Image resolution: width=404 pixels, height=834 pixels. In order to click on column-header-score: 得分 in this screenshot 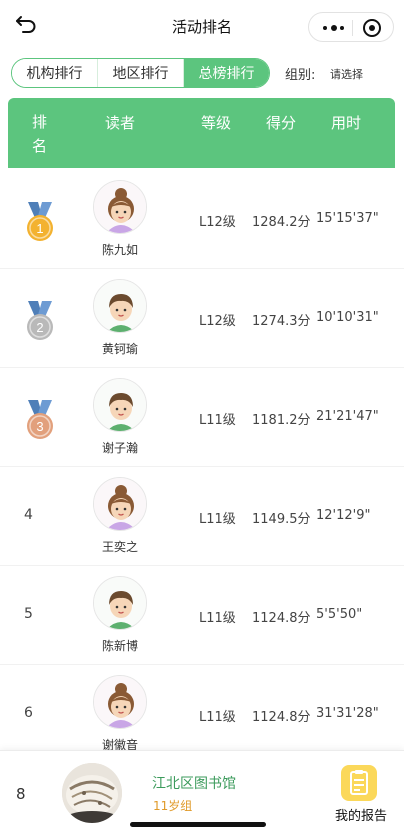, I will do `click(281, 123)`.